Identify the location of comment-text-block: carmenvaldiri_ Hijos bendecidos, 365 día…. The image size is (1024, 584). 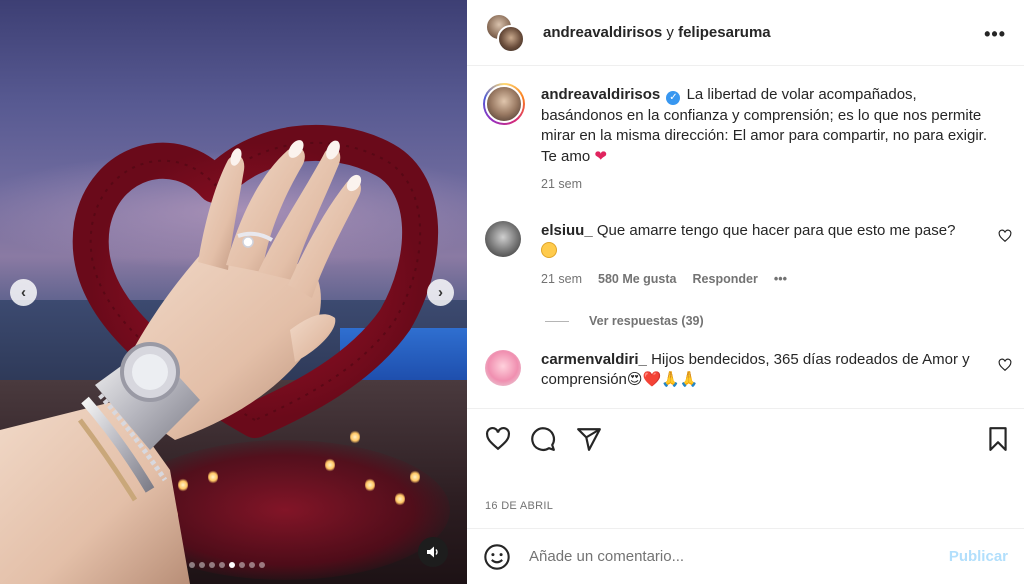
(757, 370).